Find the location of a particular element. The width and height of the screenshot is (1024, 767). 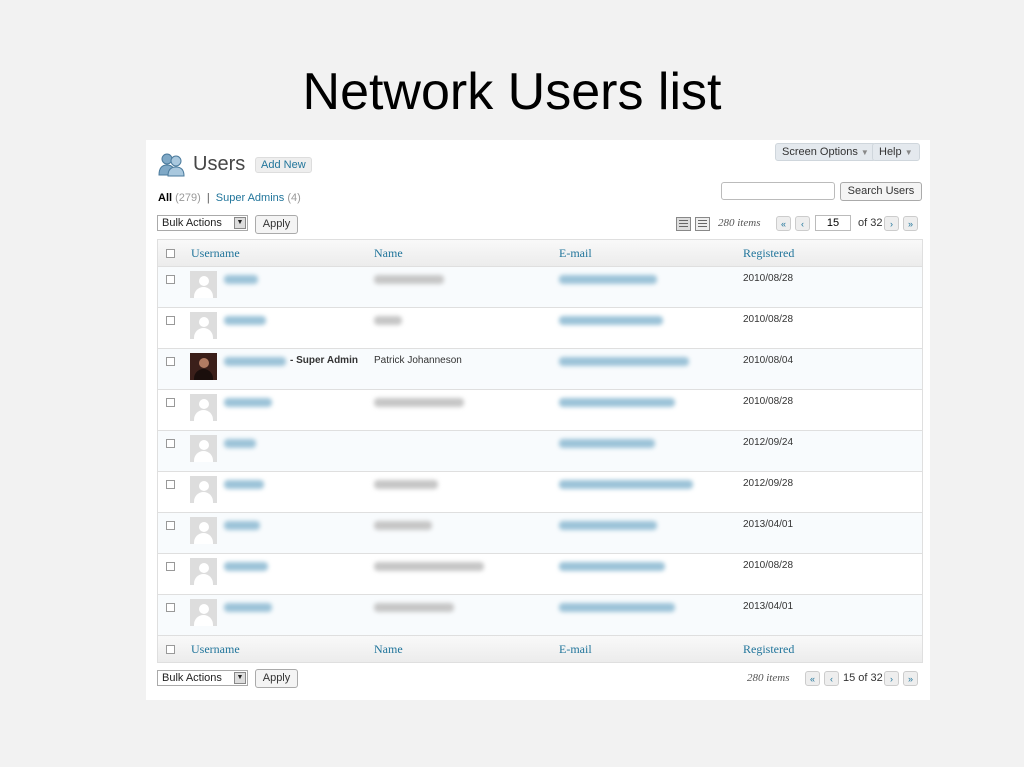

filter-all-count: (279) is located at coordinates (188, 198).